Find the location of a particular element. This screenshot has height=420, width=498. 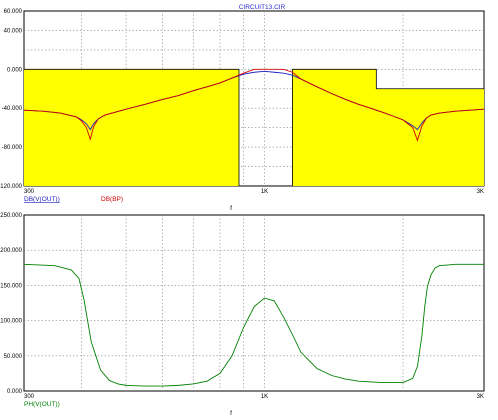

y-tick-label: 100.000 is located at coordinates (11, 322).